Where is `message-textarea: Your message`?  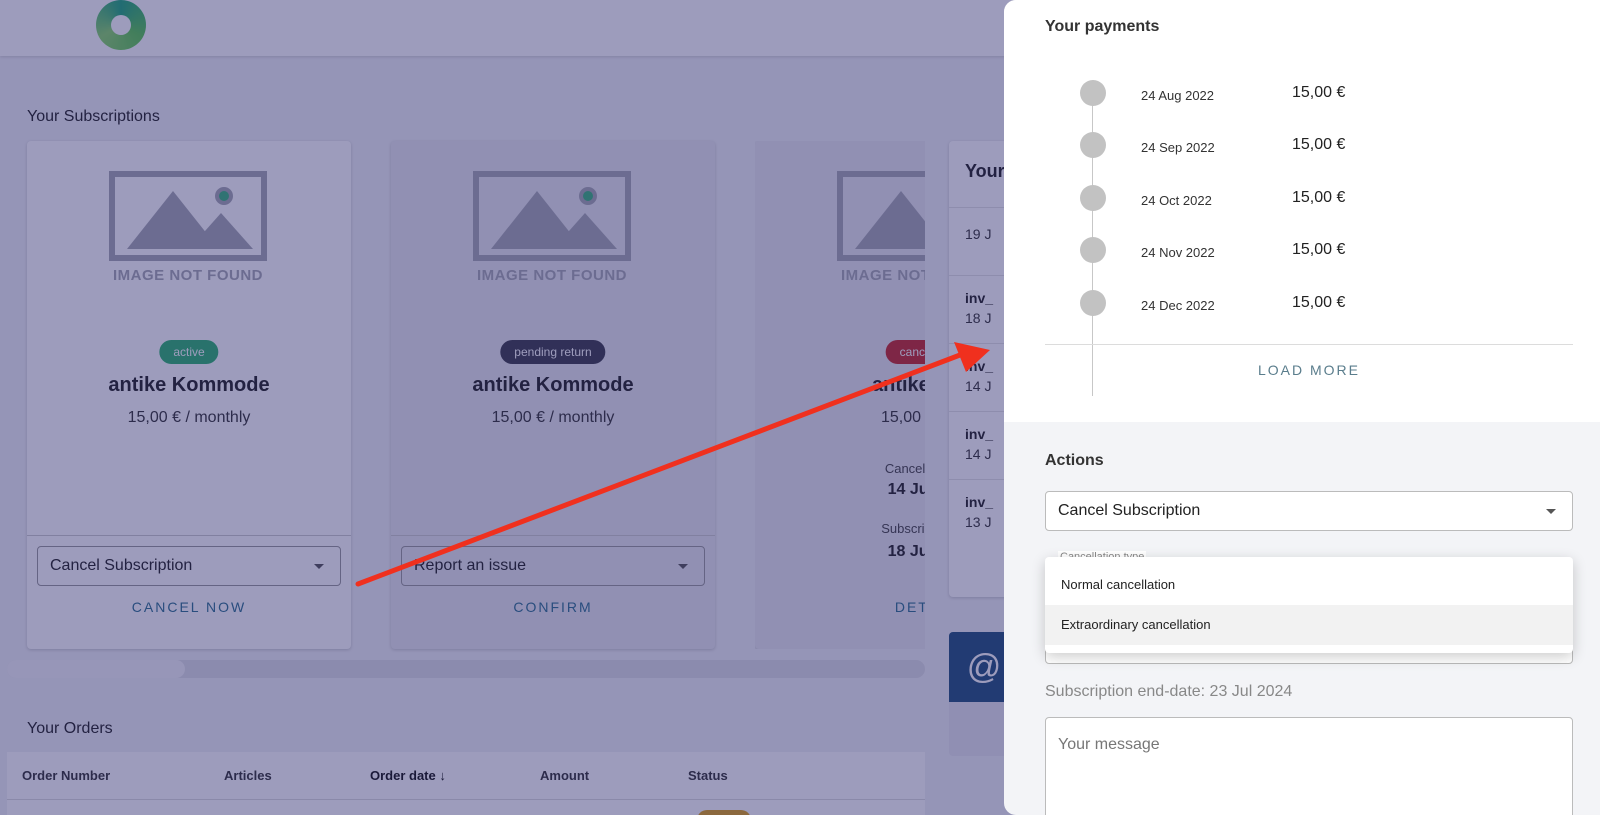 message-textarea: Your message is located at coordinates (1309, 766).